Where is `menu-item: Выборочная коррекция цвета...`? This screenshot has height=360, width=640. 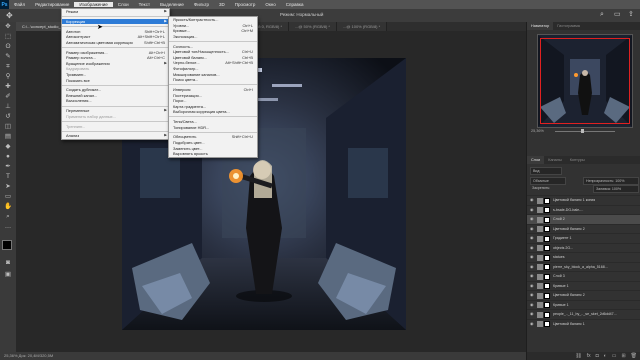
menu-item: Выборочная коррекция цвета... is located at coordinates (213, 112).